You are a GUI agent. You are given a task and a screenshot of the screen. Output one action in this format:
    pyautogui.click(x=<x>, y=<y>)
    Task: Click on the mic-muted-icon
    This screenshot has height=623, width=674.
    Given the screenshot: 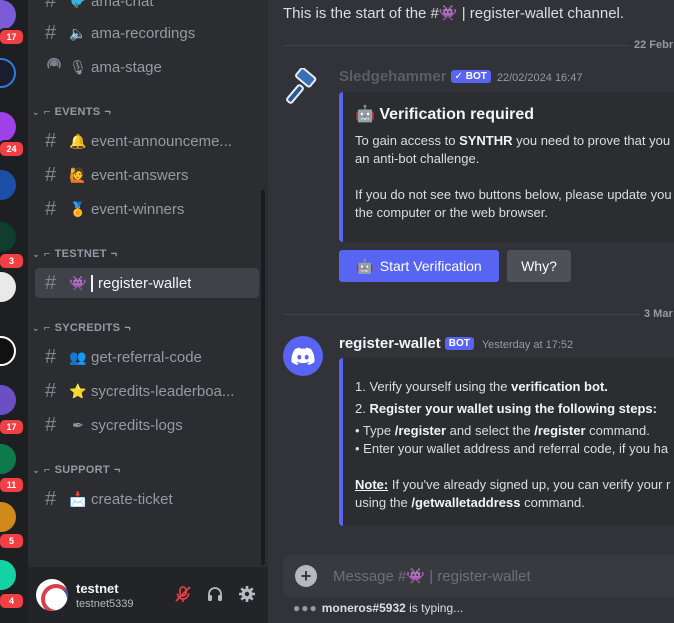 What is the action you would take?
    pyautogui.click(x=183, y=596)
    